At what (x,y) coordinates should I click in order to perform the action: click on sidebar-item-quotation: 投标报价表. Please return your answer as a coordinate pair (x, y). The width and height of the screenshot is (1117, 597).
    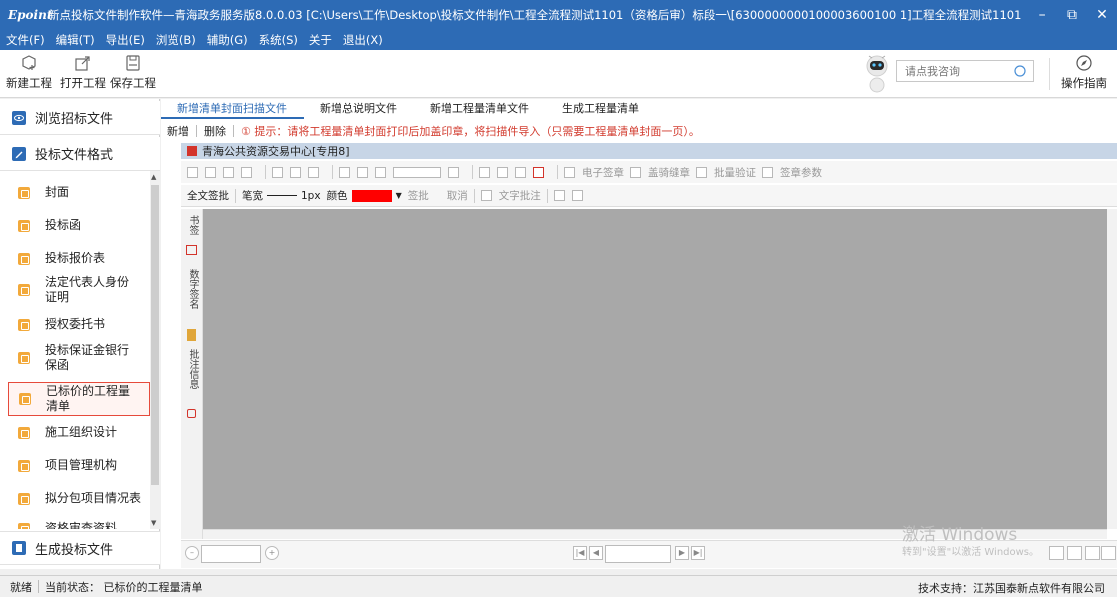
    Looking at the image, I should click on (79, 258).